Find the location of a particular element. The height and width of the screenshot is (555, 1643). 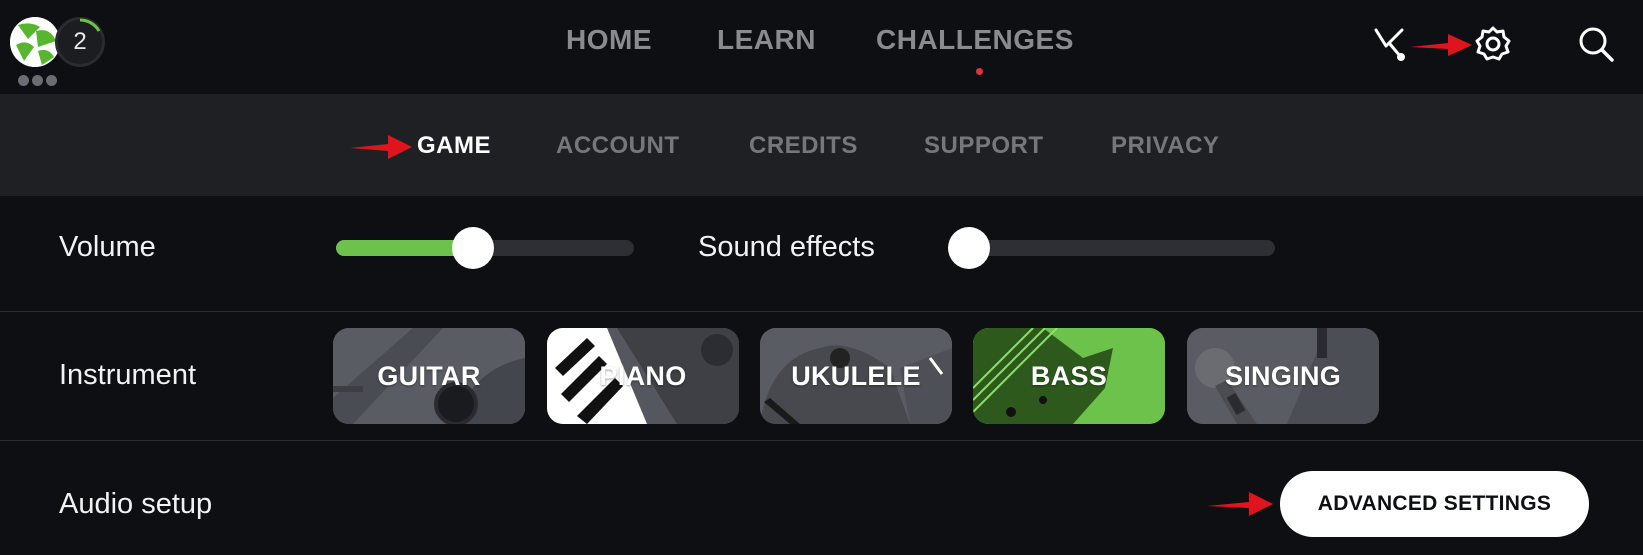

advanced-settings-label: ADVANCED SETTINGS is located at coordinates (1434, 503).